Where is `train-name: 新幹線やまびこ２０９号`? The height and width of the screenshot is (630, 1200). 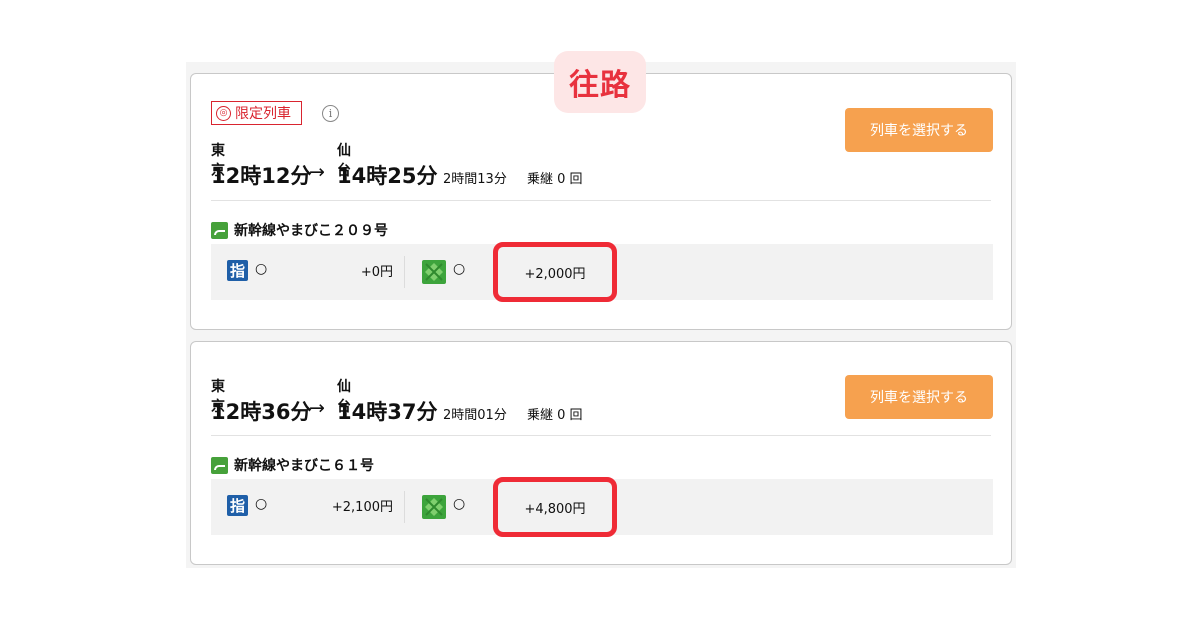
train-name: 新幹線やまびこ２０９号 is located at coordinates (311, 231).